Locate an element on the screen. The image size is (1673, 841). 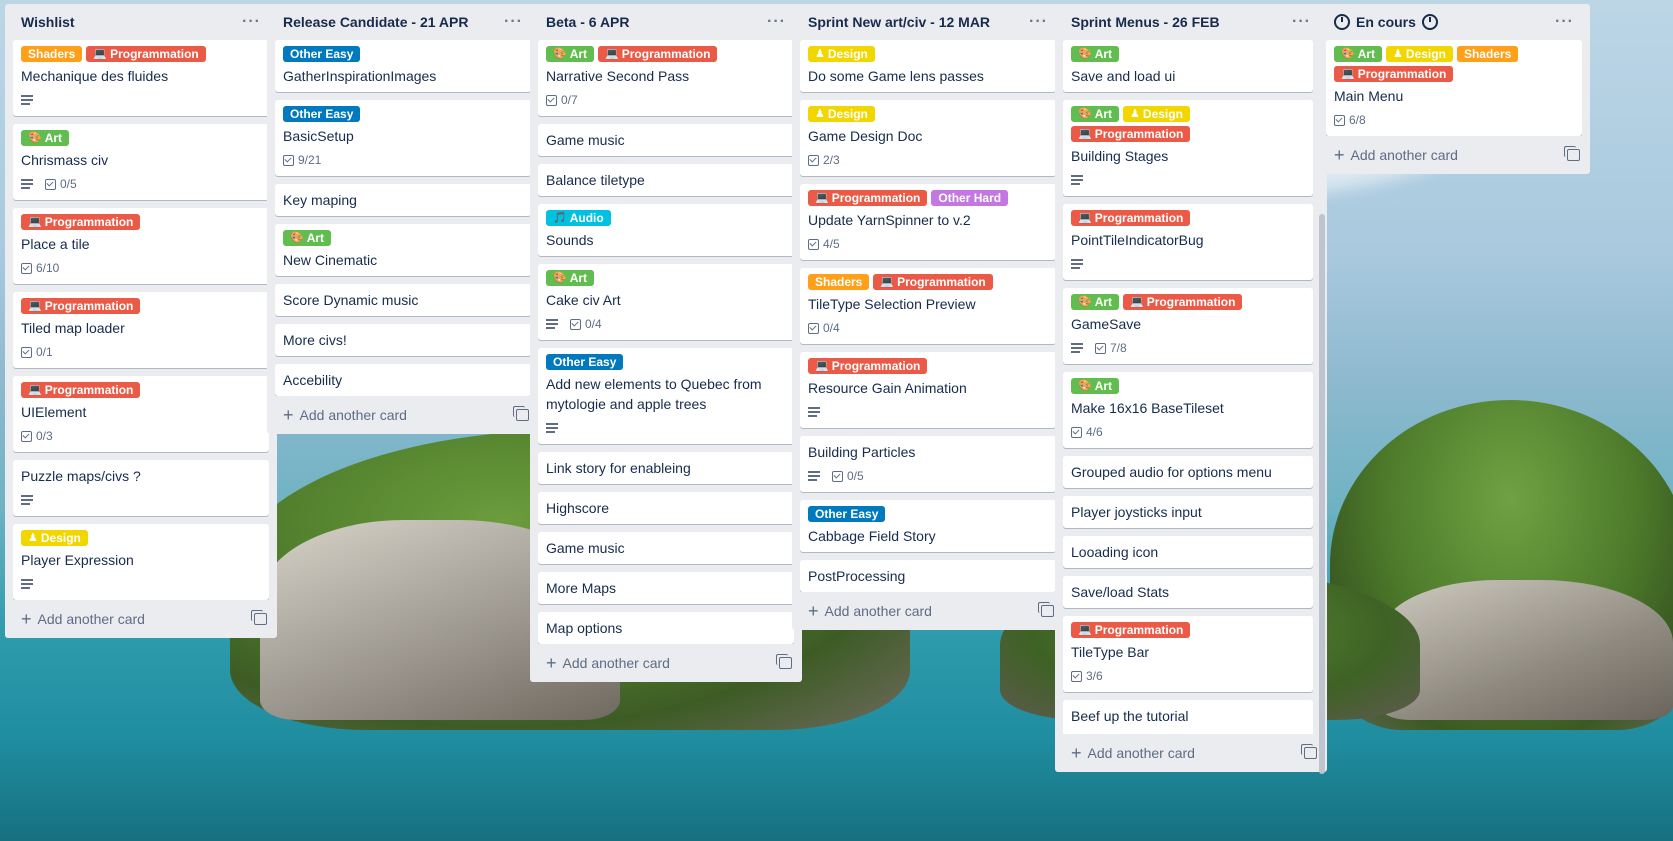
card: 🎨 Art Chrismass civ 0/5 is located at coordinates (141, 162).